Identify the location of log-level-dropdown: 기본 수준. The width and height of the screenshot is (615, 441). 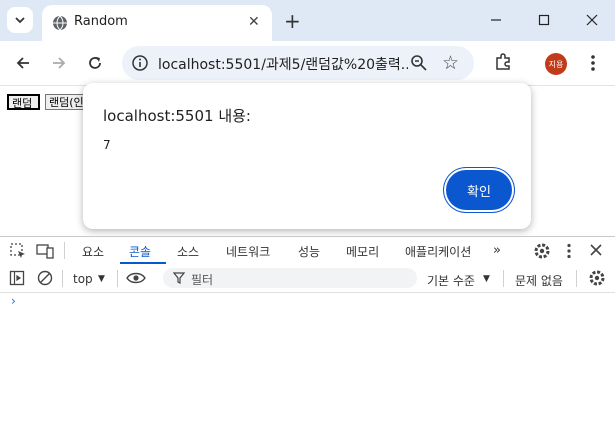
(451, 280).